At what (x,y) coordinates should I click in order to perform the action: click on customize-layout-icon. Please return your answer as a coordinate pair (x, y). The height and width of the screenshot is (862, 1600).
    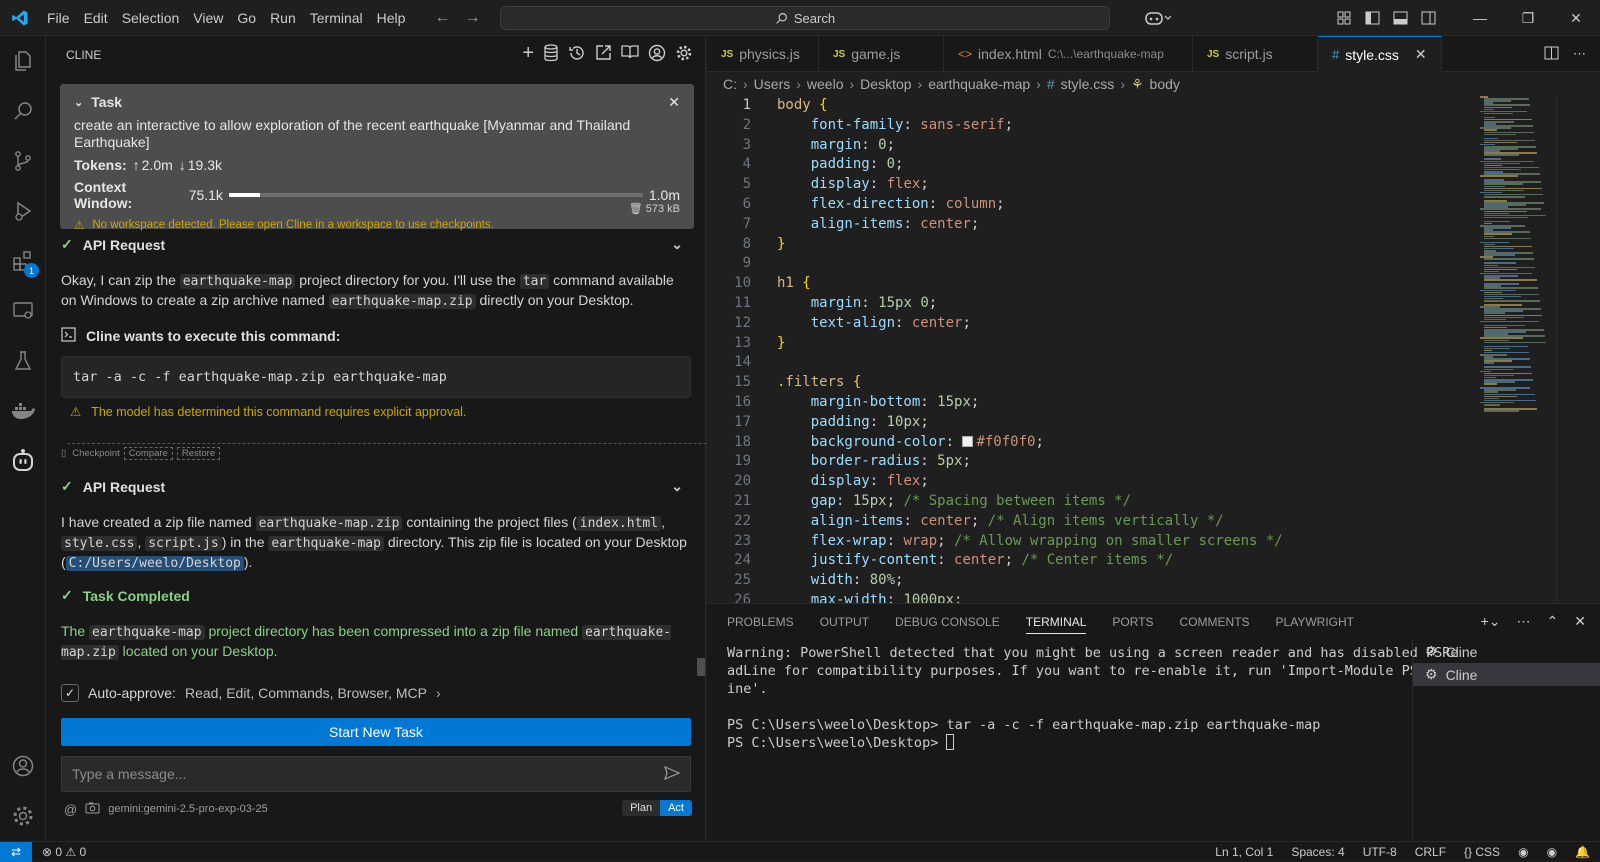
    Looking at the image, I should click on (1344, 18).